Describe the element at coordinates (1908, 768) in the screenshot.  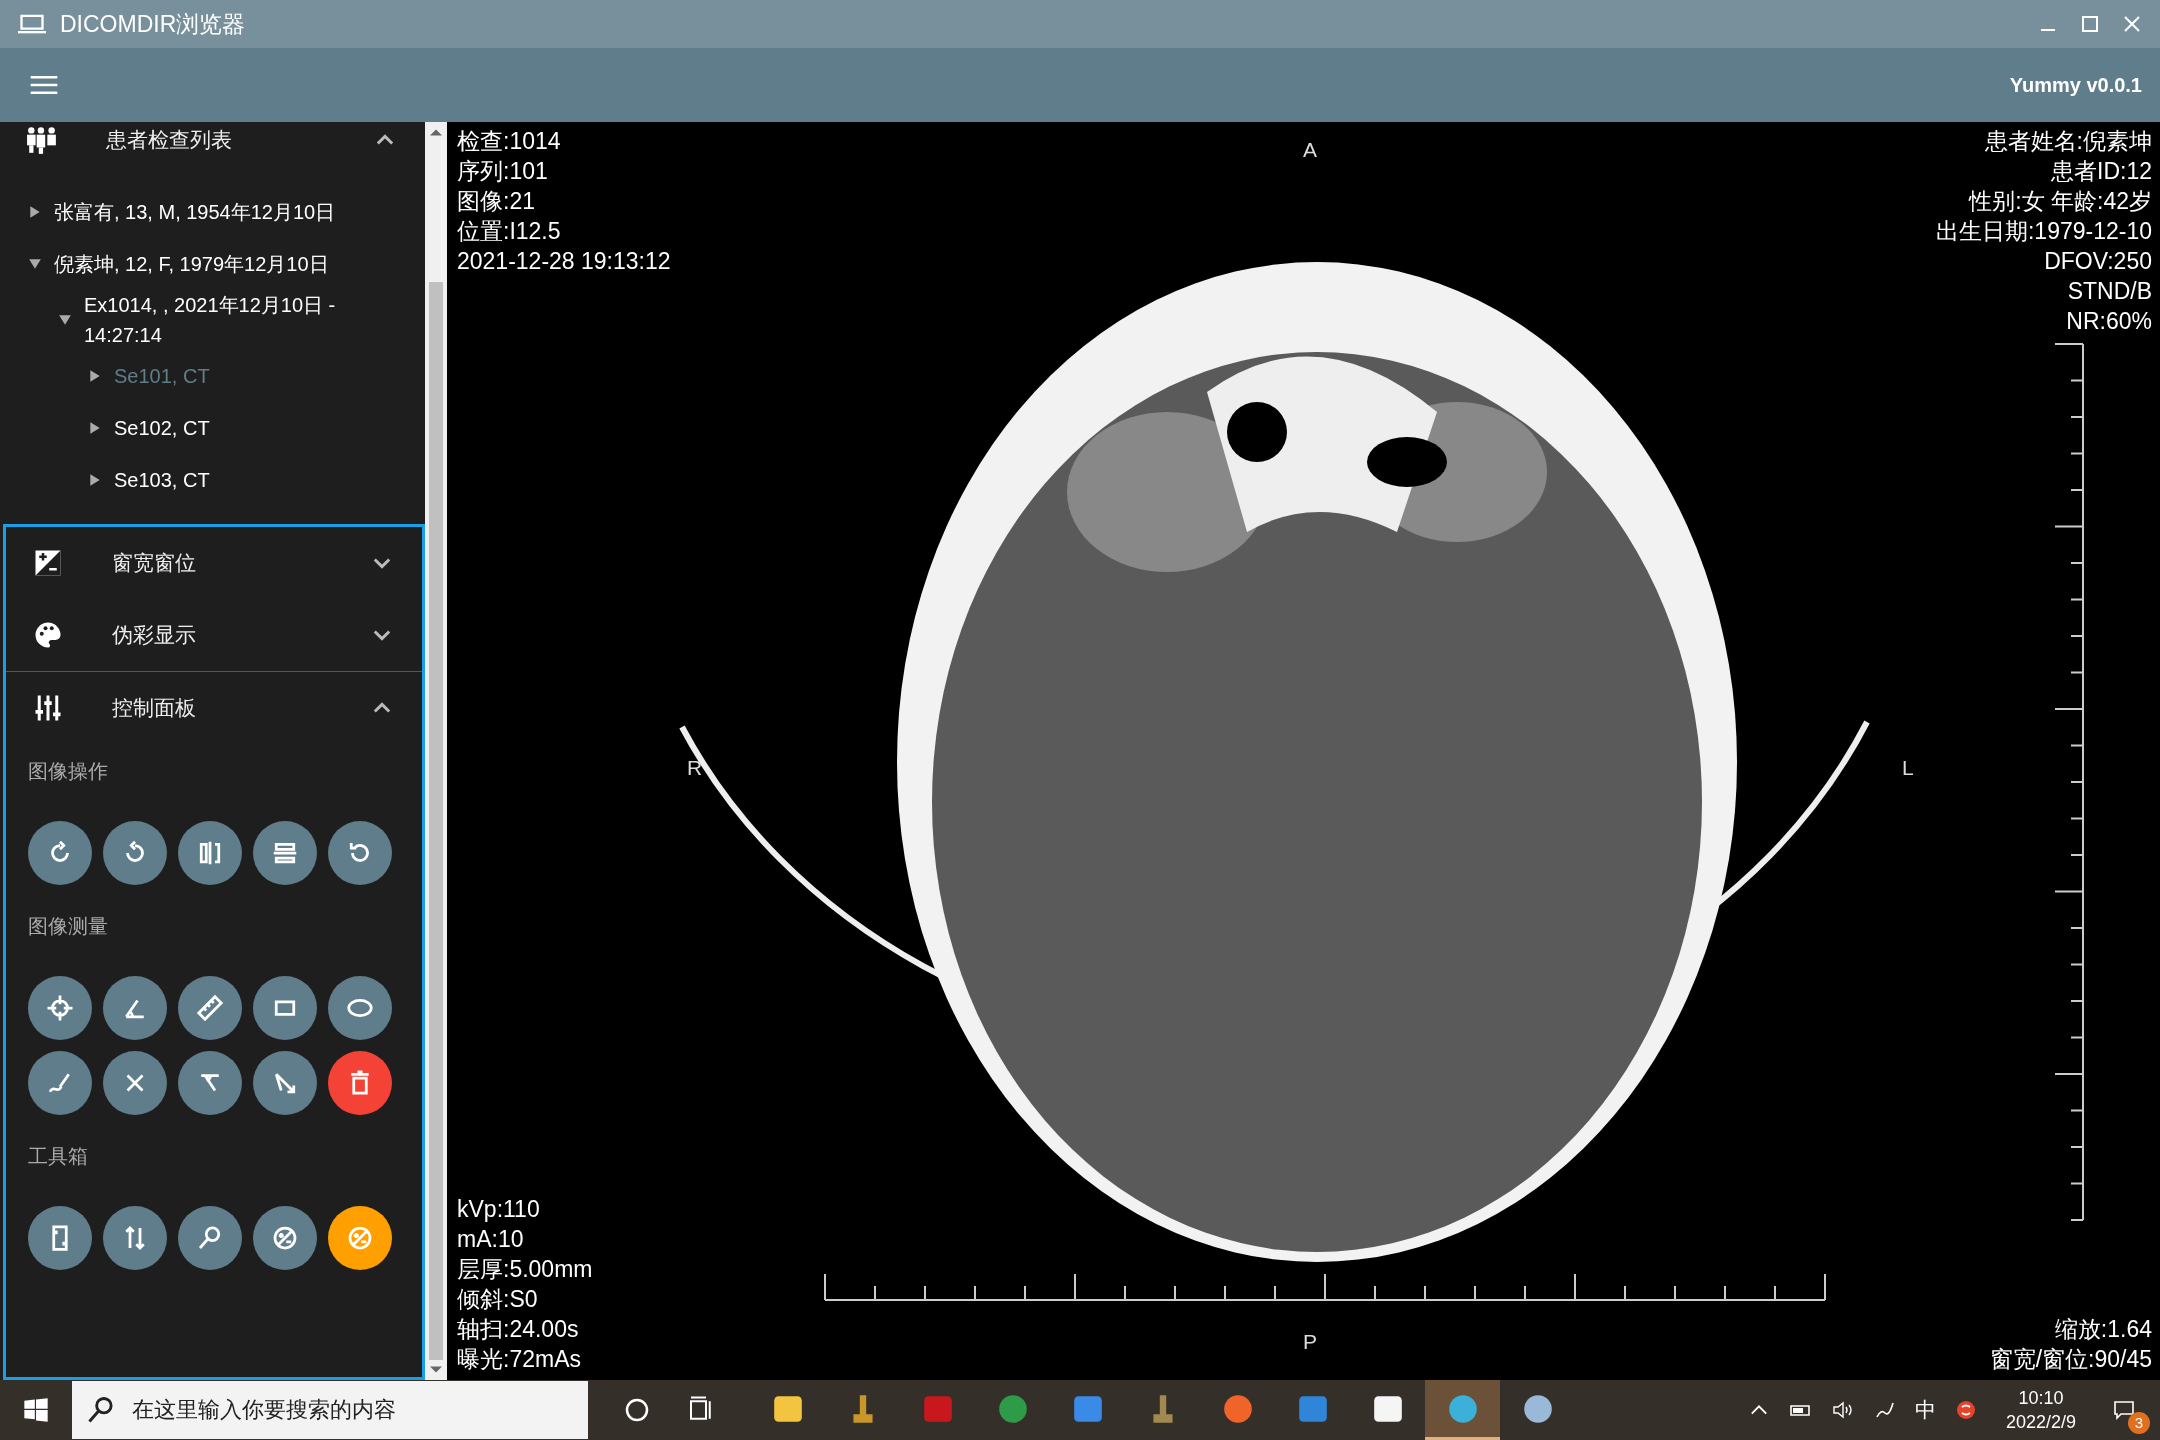
I see `orientation-marker: L` at that location.